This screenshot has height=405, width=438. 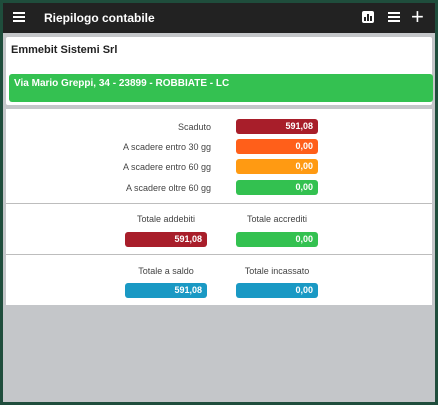 I want to click on aging-value-oltre60: 0,00, so click(x=277, y=187).